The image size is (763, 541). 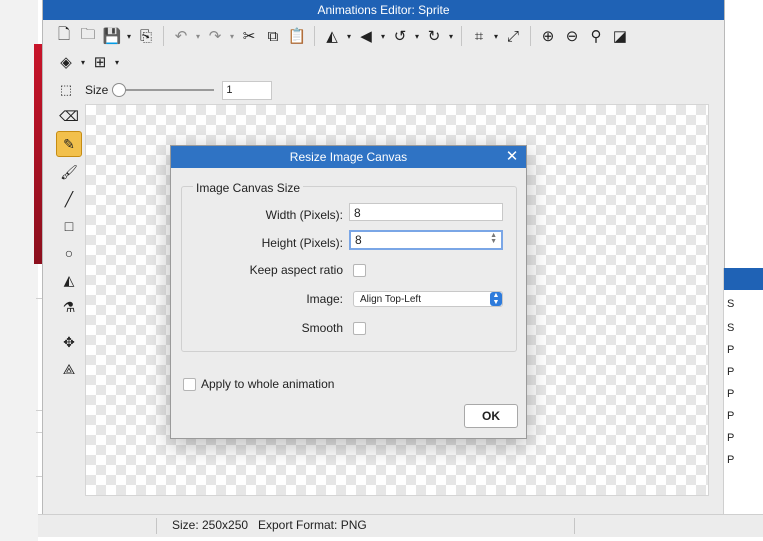 What do you see at coordinates (129, 36) in the screenshot?
I see `save-menu-caret: ▾` at bounding box center [129, 36].